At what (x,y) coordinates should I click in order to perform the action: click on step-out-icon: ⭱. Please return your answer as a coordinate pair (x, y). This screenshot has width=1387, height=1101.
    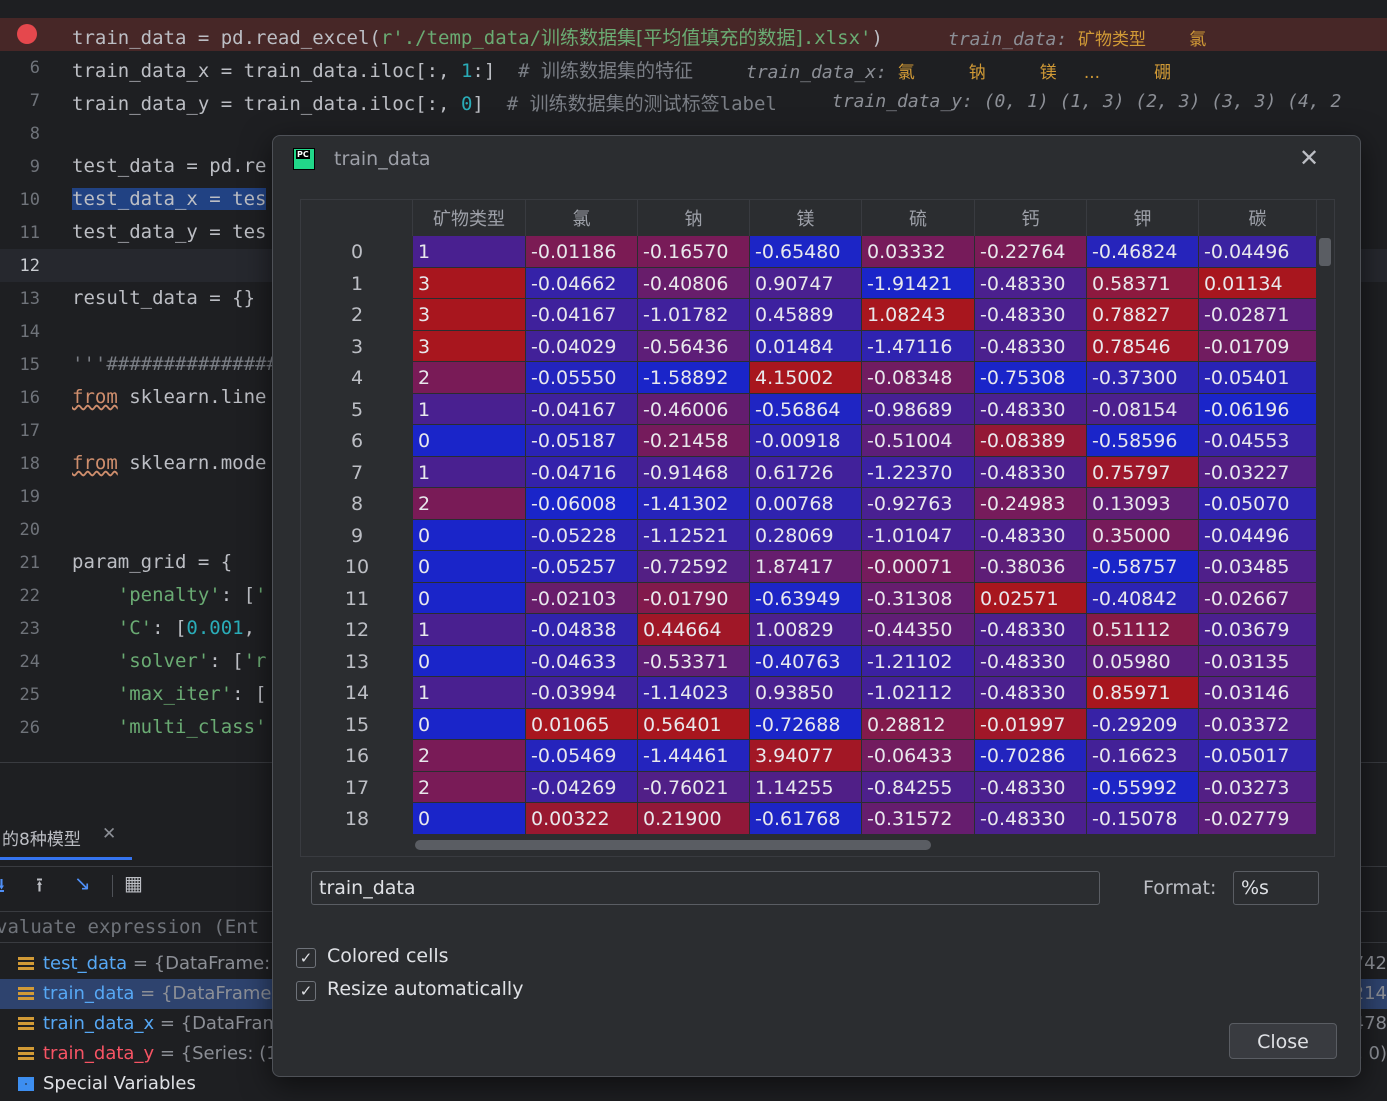
    Looking at the image, I should click on (39, 888).